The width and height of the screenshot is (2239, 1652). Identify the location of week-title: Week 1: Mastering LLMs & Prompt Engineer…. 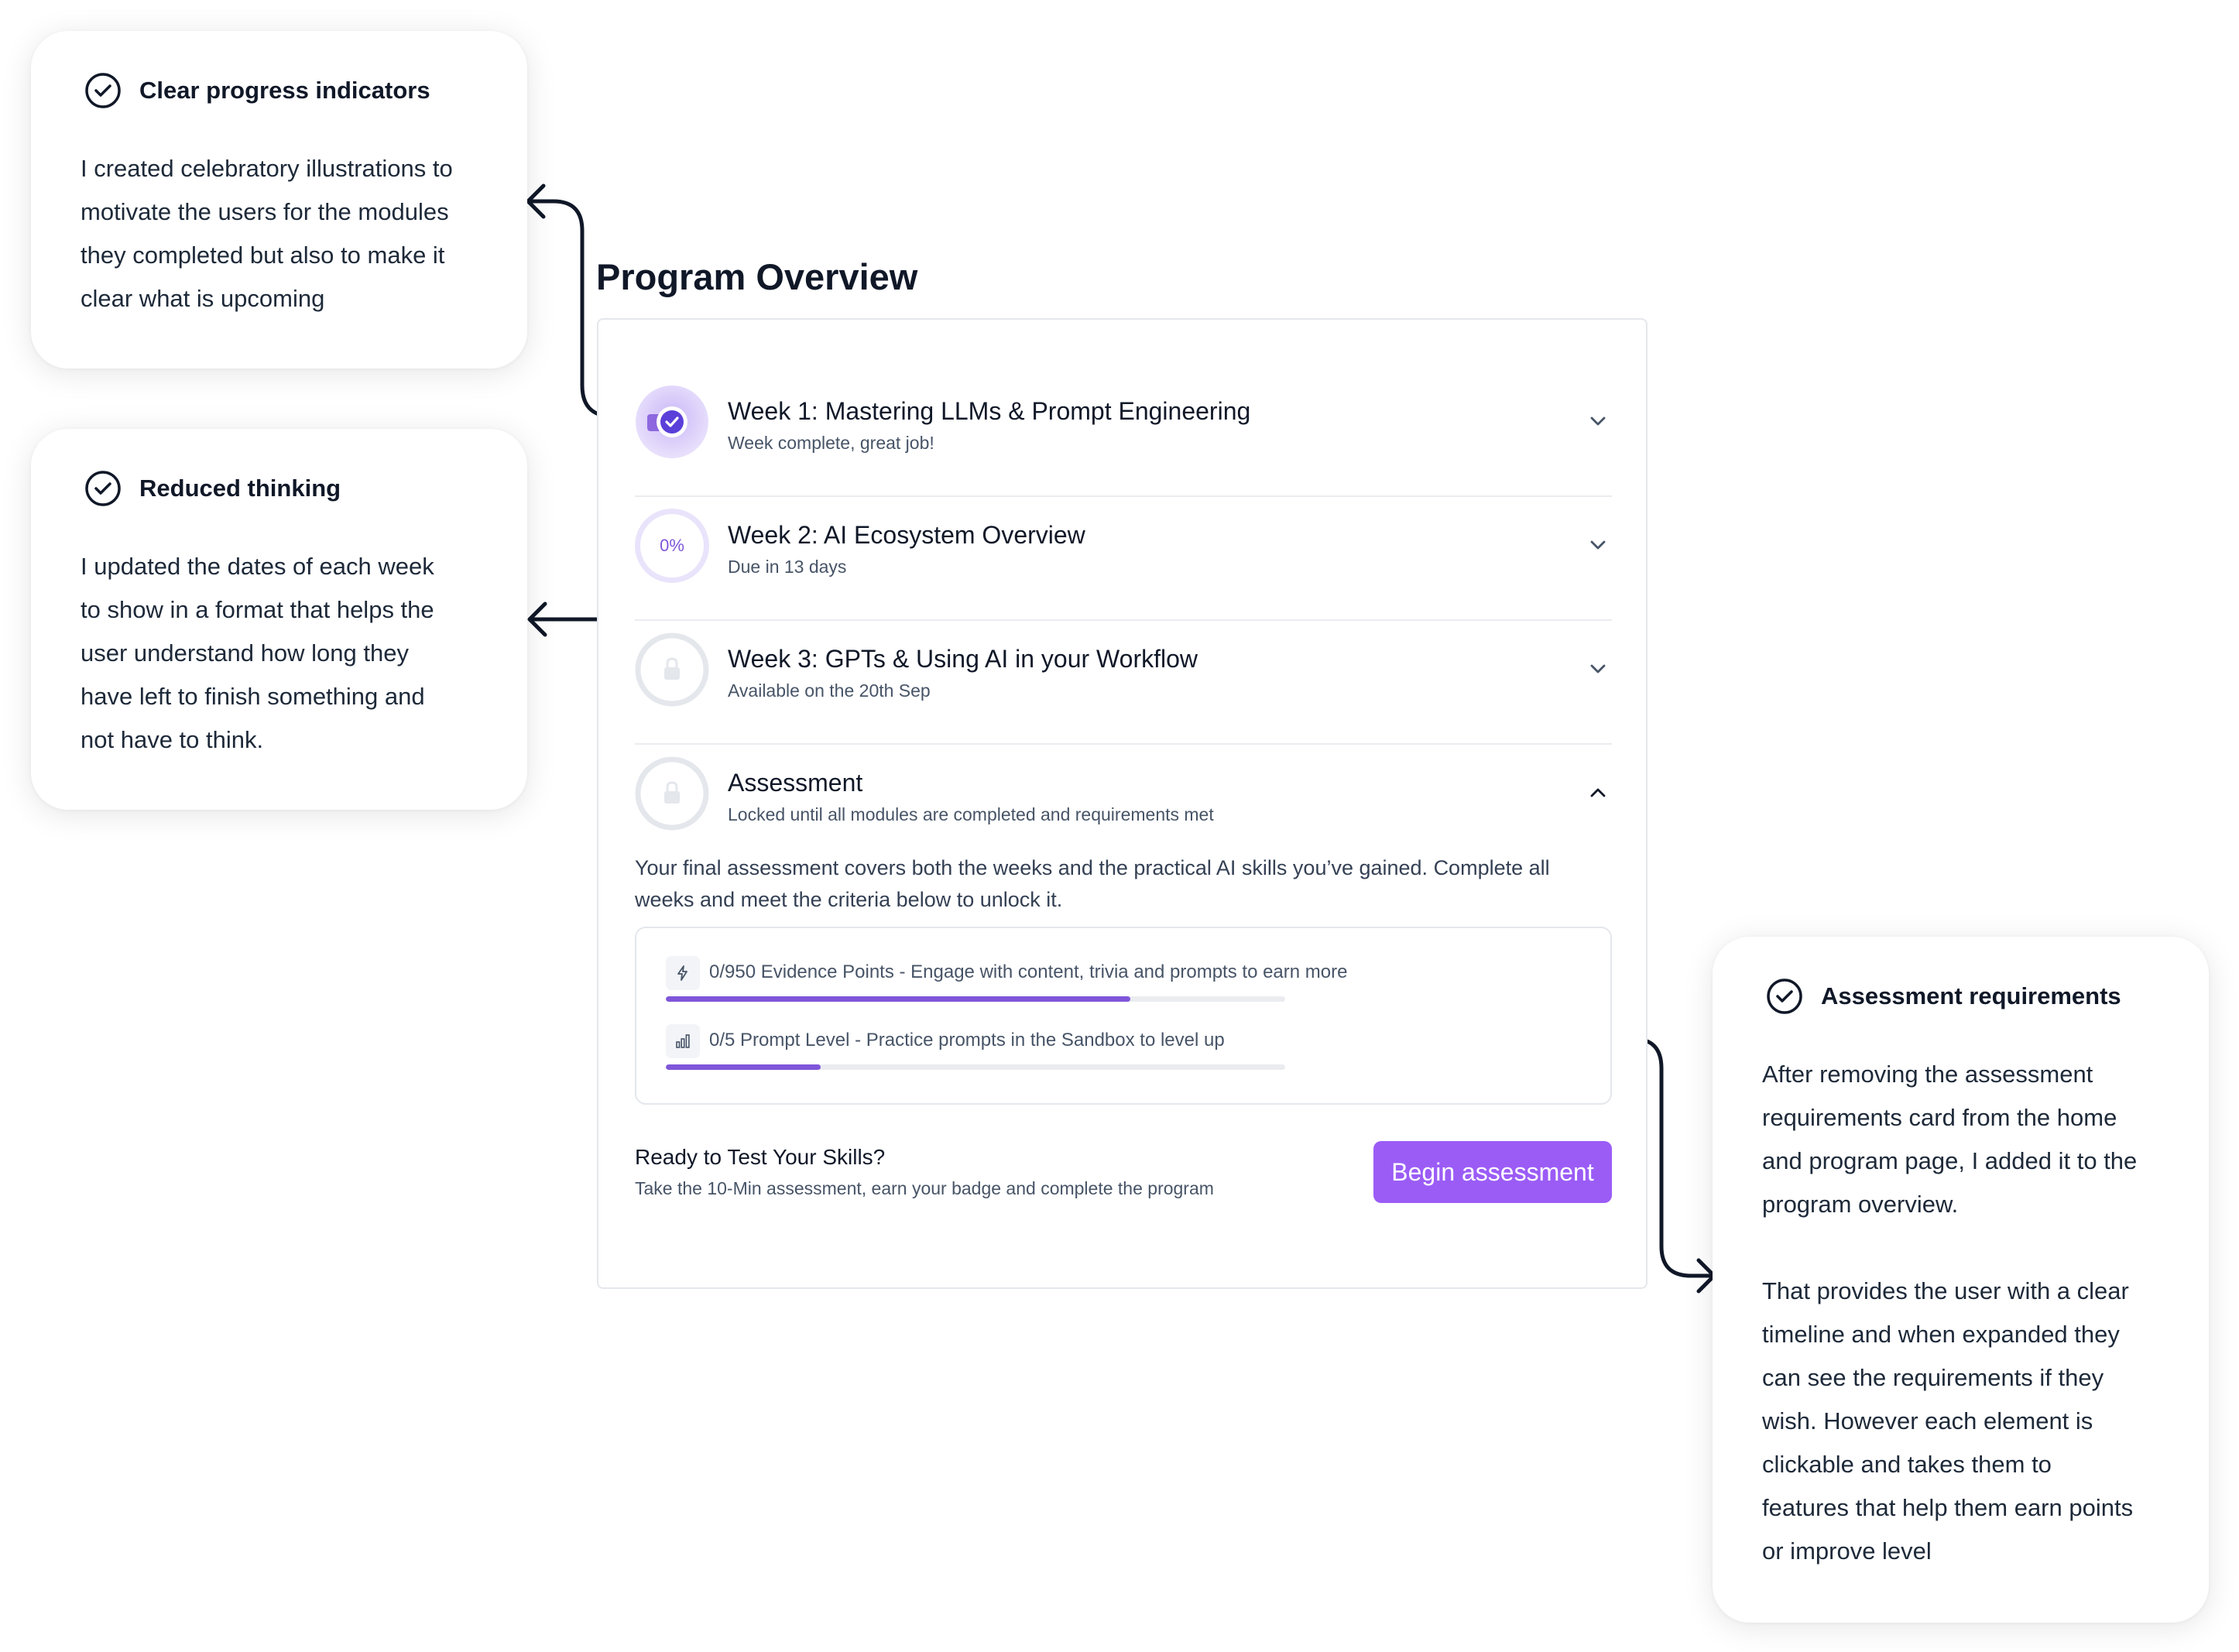
(990, 411).